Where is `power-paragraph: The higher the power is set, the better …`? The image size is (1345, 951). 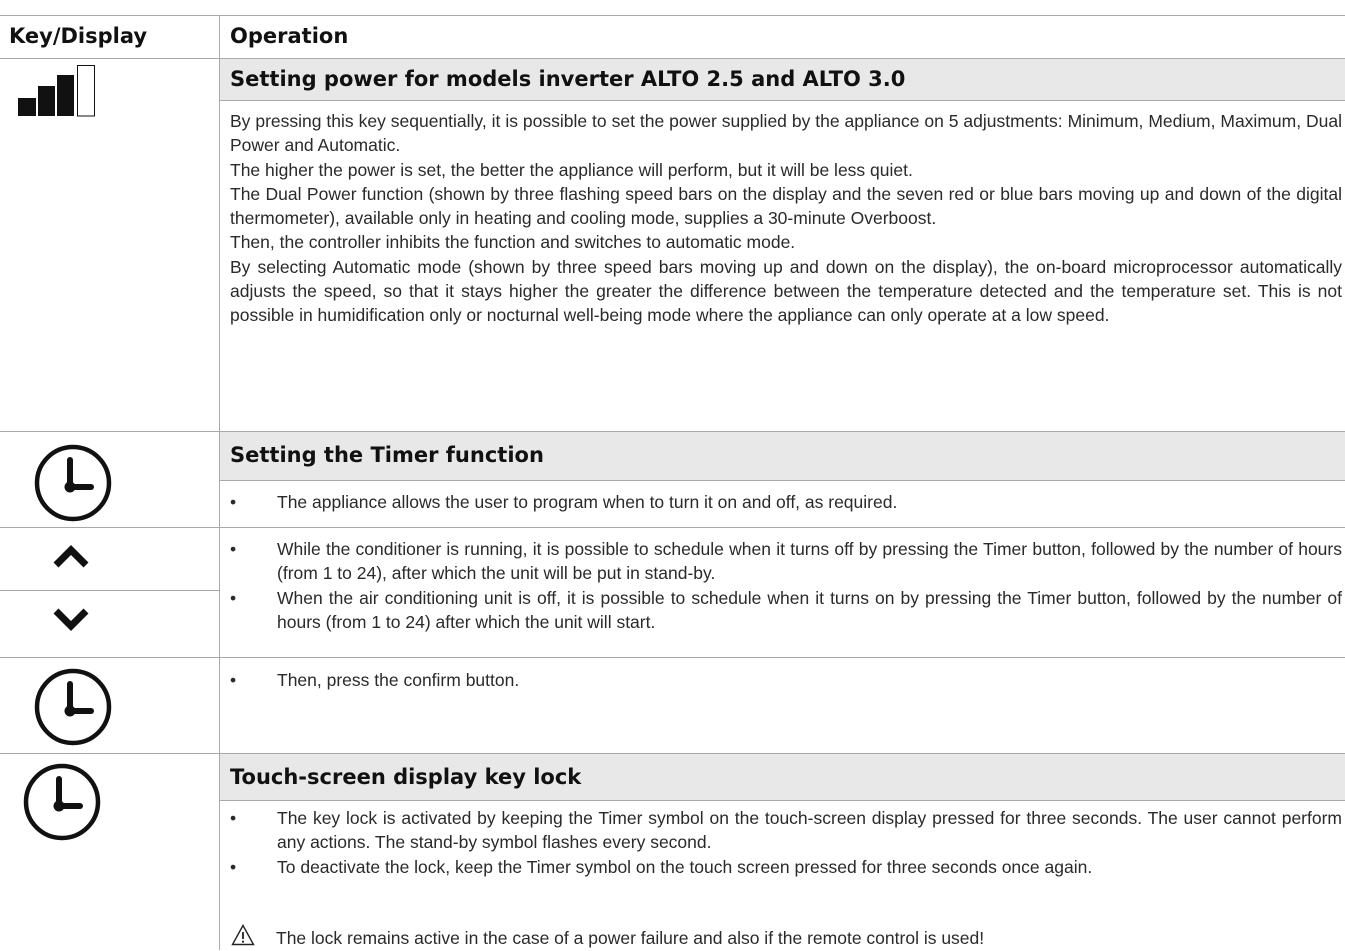
power-paragraph: The higher the power is set, the better … is located at coordinates (571, 169).